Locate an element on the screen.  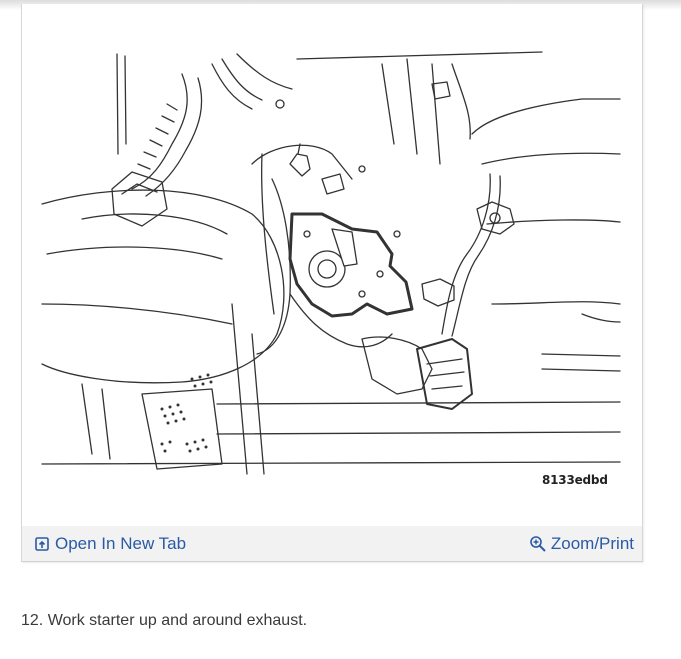
open-in-new-tab-link: Open In New Tab is located at coordinates (110, 544).